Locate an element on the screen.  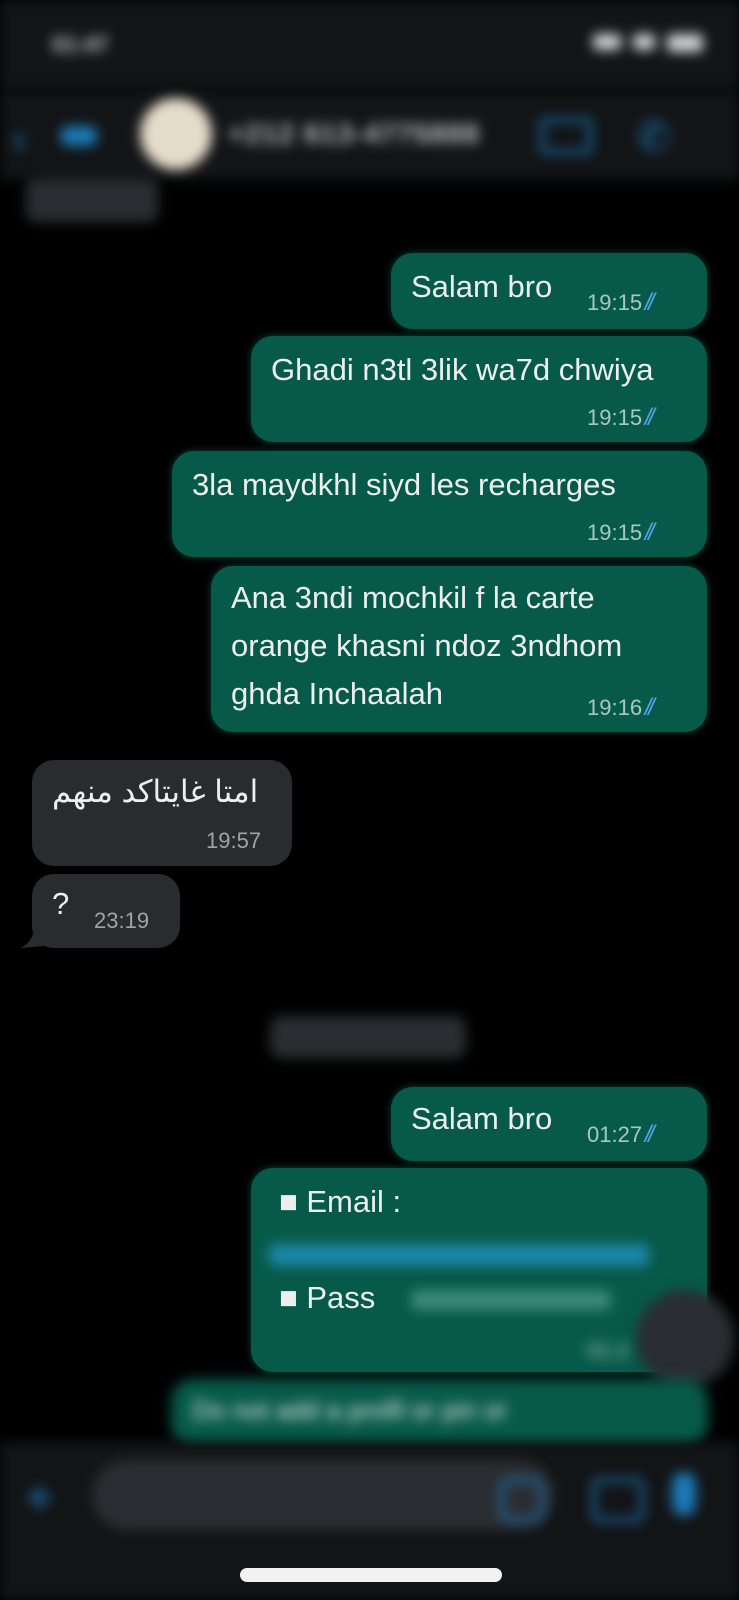
message-meta: 19:57 is located at coordinates (233, 841).